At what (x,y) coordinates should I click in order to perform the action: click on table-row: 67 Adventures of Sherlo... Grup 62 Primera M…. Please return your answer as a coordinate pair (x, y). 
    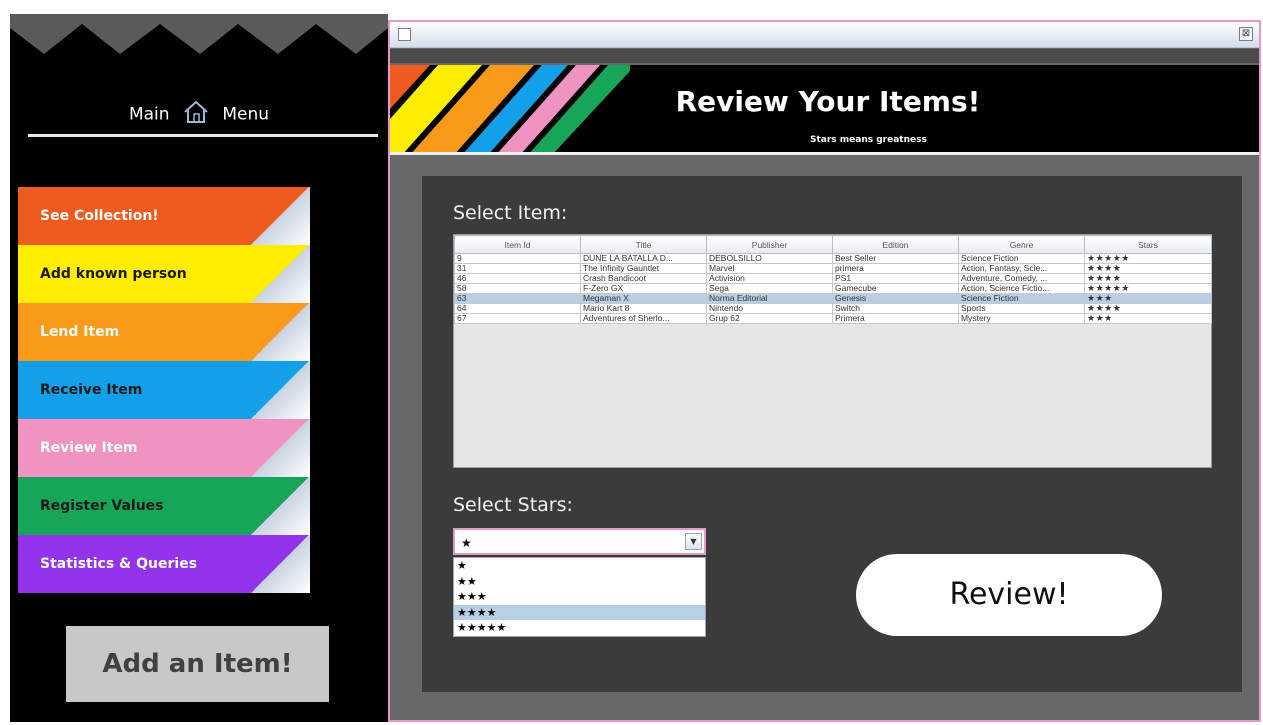
    Looking at the image, I should click on (833, 318).